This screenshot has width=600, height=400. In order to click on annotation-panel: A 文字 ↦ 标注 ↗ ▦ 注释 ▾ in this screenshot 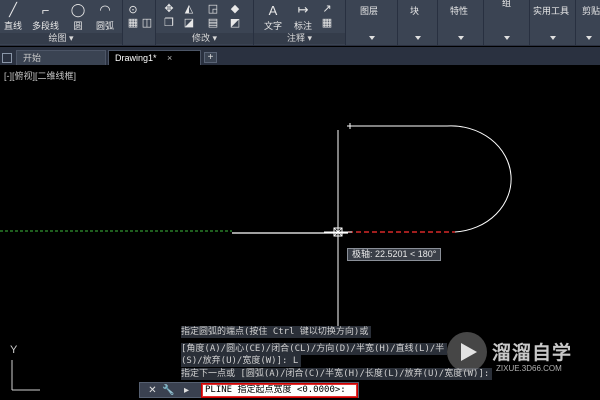, I will do `click(300, 23)`.